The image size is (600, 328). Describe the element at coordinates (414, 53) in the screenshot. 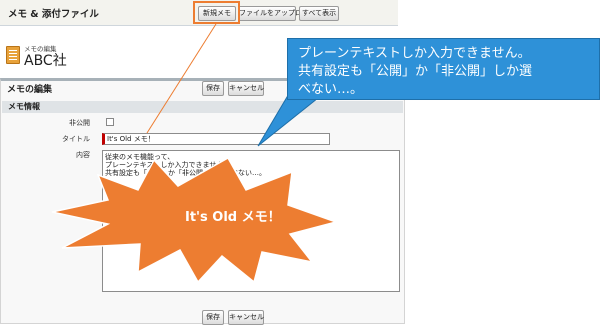

I see `callout-line: プレーンテキストしか入力できません。` at that location.